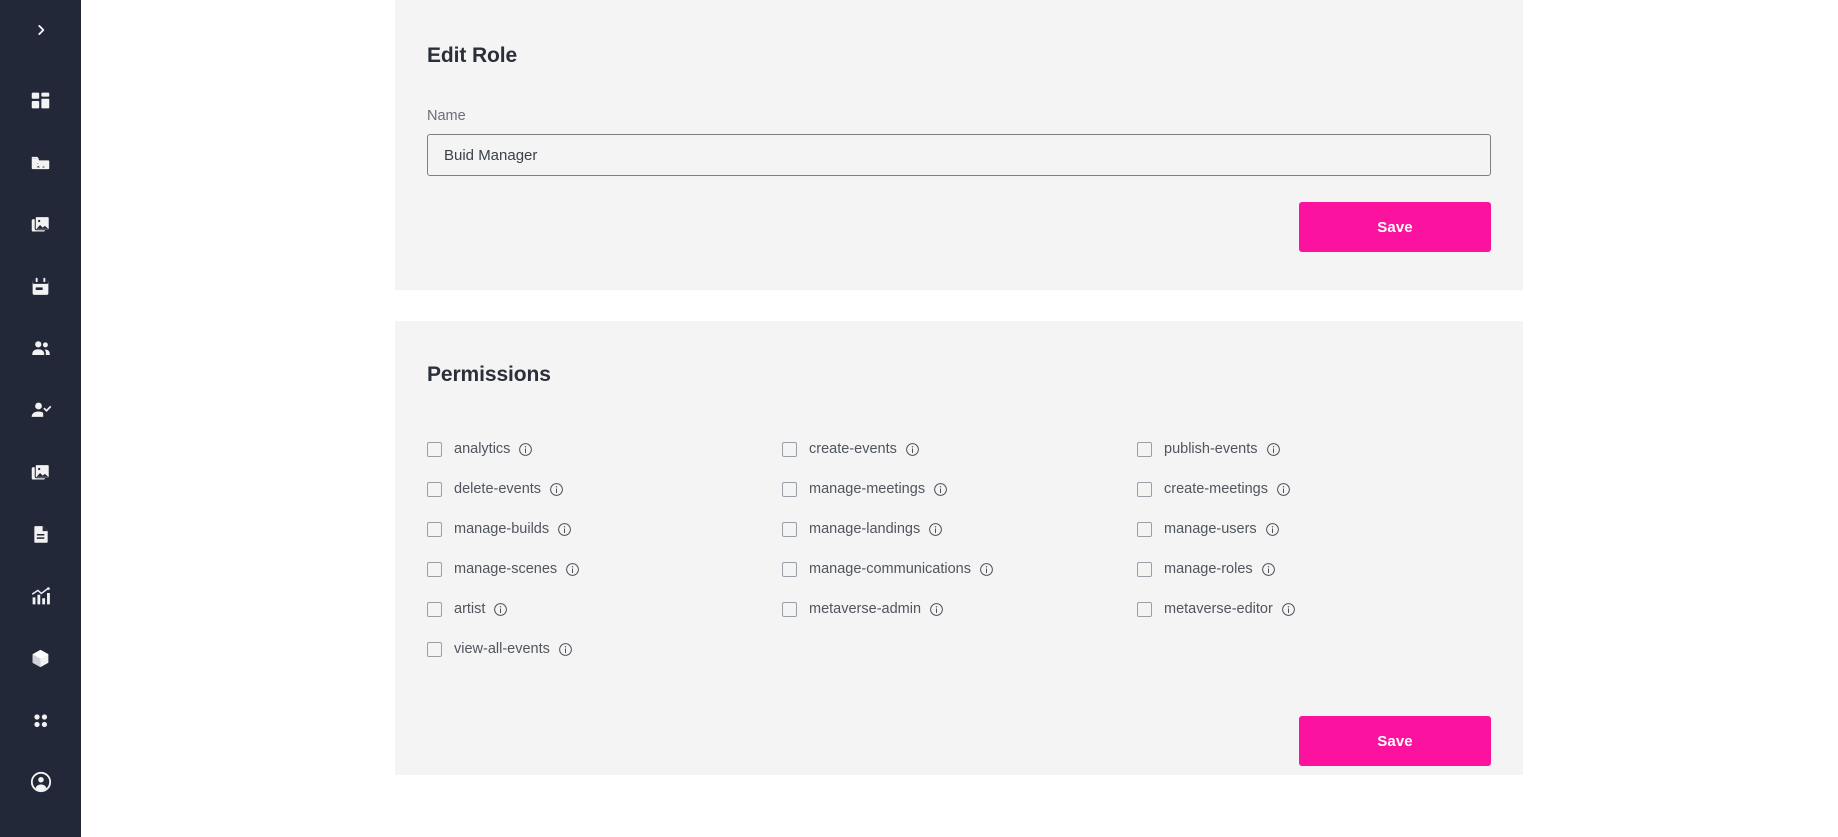 The width and height of the screenshot is (1838, 837). Describe the element at coordinates (867, 489) in the screenshot. I see `permission-label: manage-meetings` at that location.